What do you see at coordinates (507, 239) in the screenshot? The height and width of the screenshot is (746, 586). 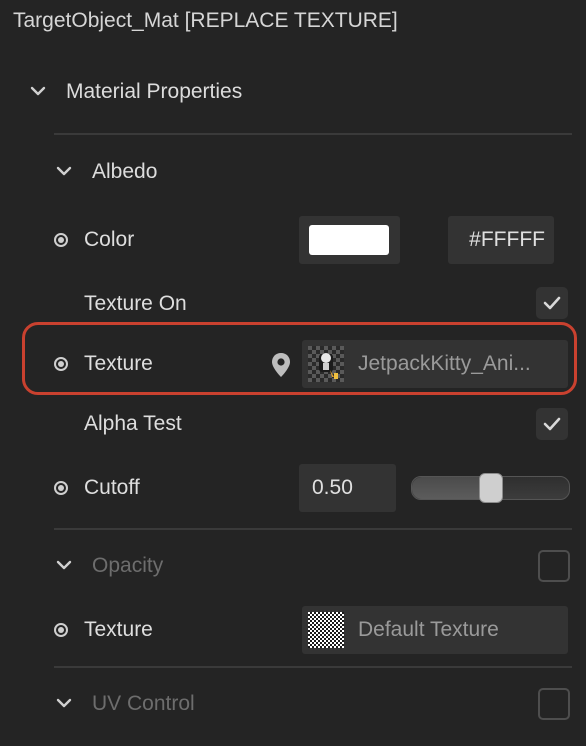 I see `color-hex-value: #FFFFF` at bounding box center [507, 239].